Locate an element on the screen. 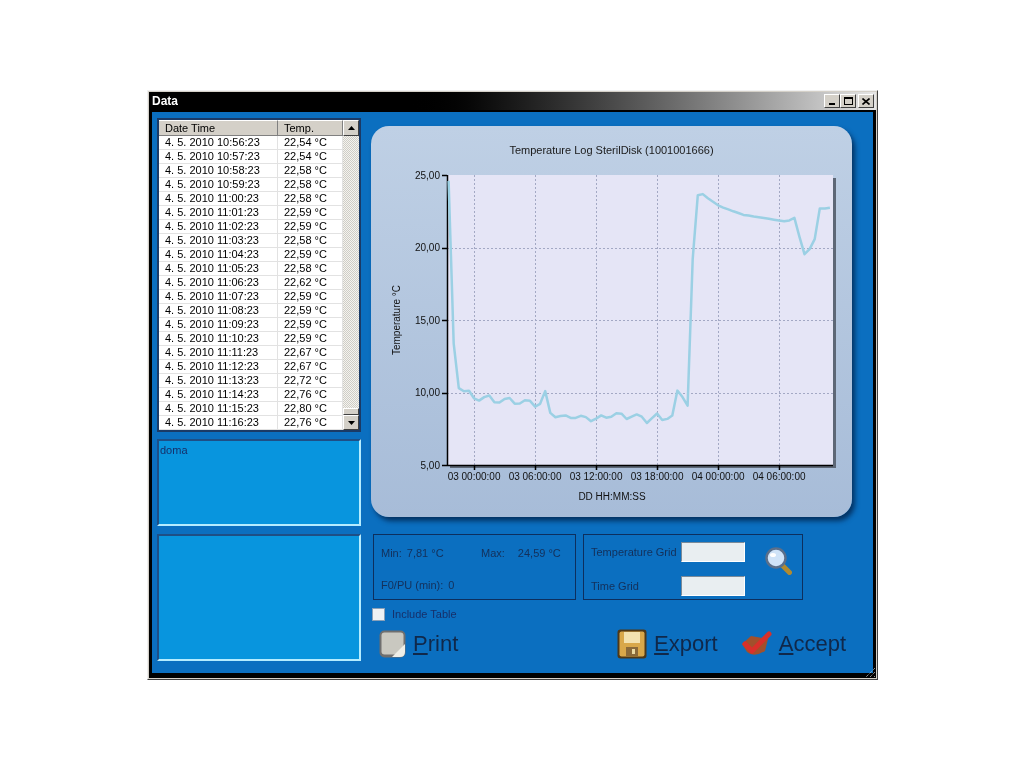  y-tick-label: 20,00 is located at coordinates (427, 247).